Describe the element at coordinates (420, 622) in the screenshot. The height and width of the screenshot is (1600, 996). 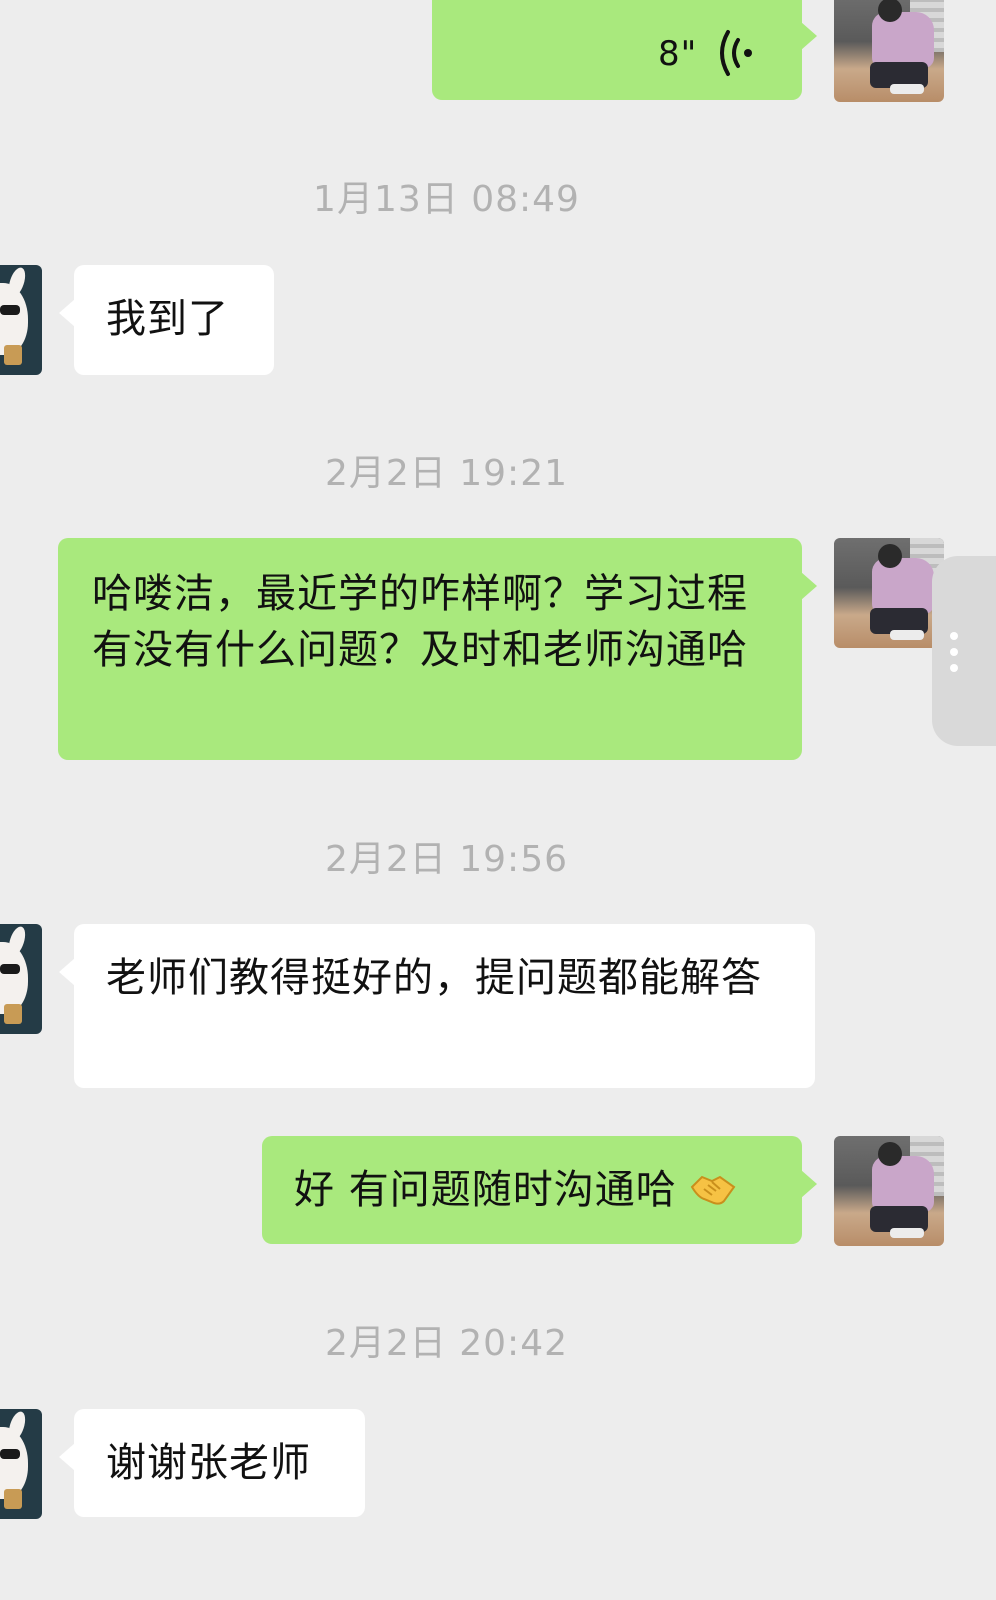
I see `message-text: 哈喽洁，最近学的咋样啊？学习过程有没有什么问题？及时和老师沟通哈` at that location.